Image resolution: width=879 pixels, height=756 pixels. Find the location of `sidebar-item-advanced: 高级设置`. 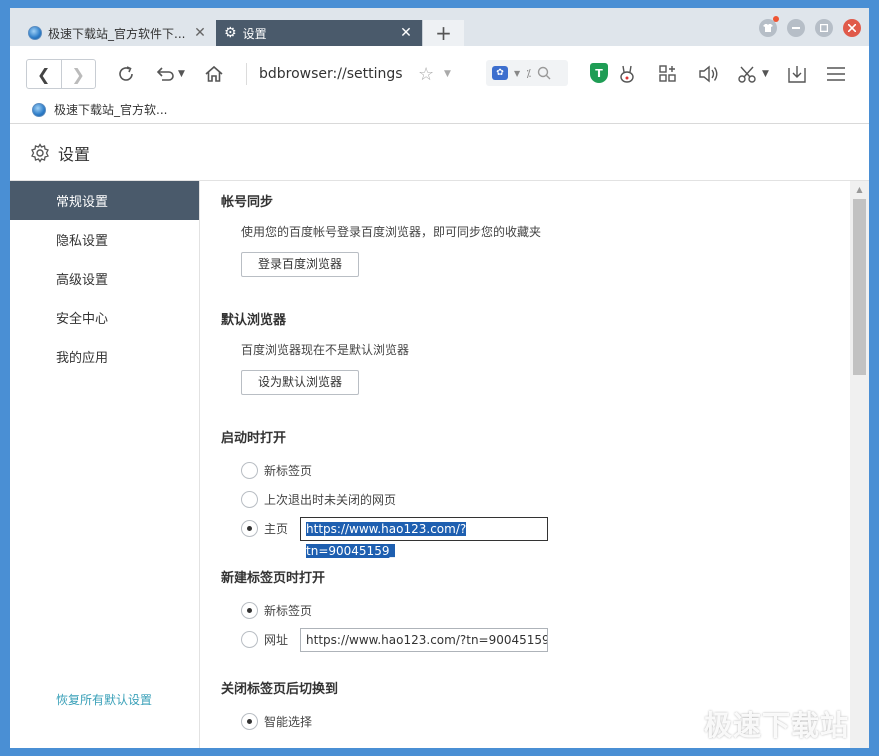

sidebar-item-advanced: 高级设置 is located at coordinates (104, 278).